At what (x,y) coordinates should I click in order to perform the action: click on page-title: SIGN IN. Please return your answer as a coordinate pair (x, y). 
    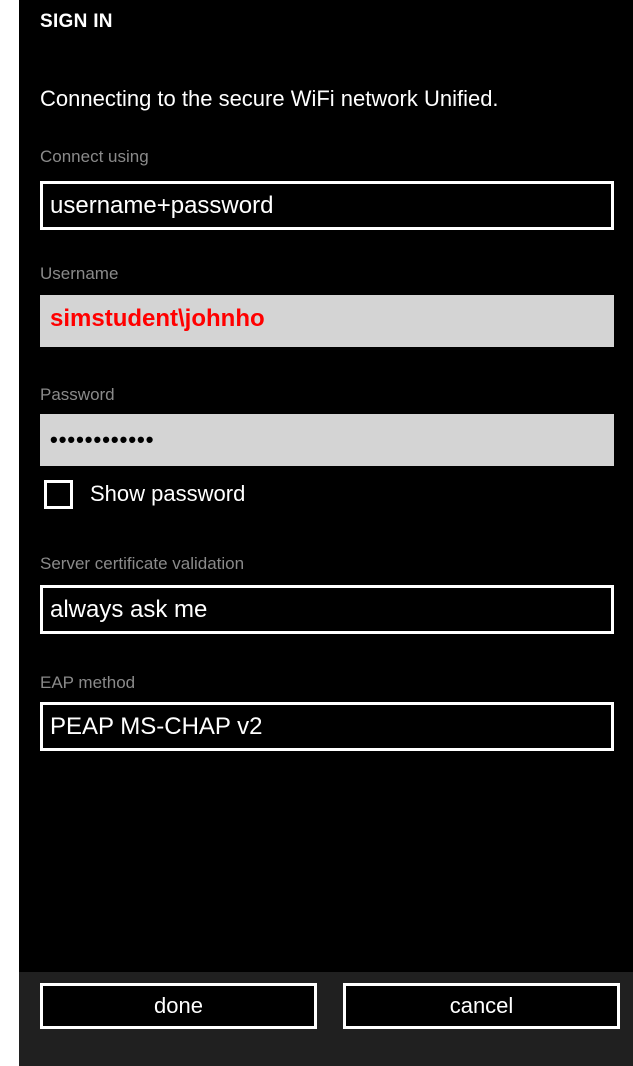
    Looking at the image, I should click on (76, 21).